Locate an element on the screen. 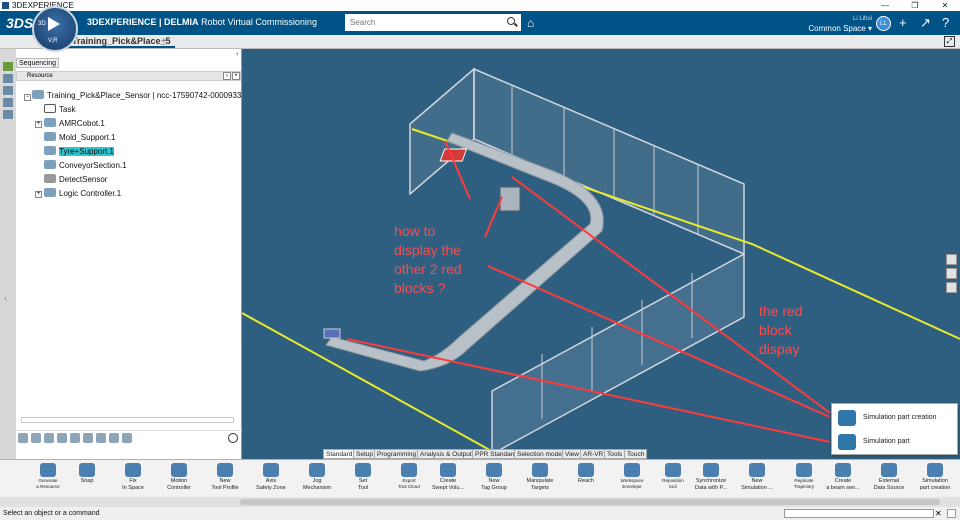 The image size is (960, 520). conveyor-icon is located at coordinates (50, 164).